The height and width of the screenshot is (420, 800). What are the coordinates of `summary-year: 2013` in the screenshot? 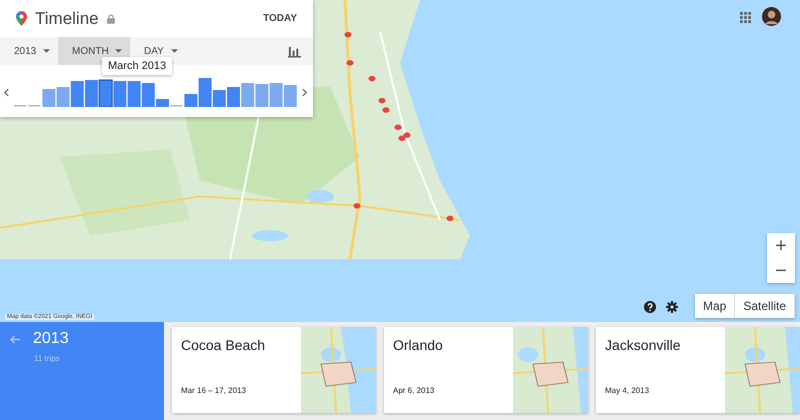 It's located at (51, 339).